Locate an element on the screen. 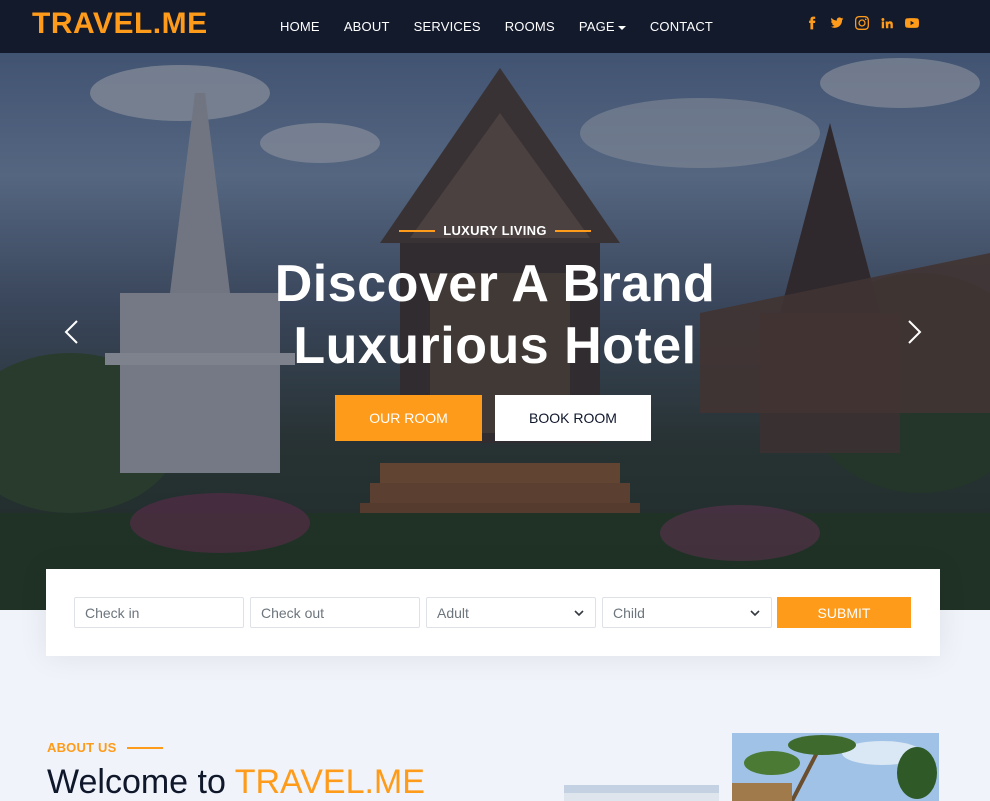 Image resolution: width=990 pixels, height=801 pixels. booking-form: Check in Check out Adult Child SUBMIT is located at coordinates (493, 612).